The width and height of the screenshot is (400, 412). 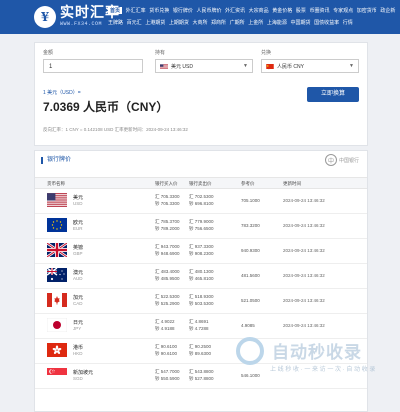 What do you see at coordinates (323, 370) in the screenshot?
I see `watermark-subtitle: 上 线 秒 收 · 一 来 访 一 次 · 自 动 收 录` at bounding box center [323, 370].